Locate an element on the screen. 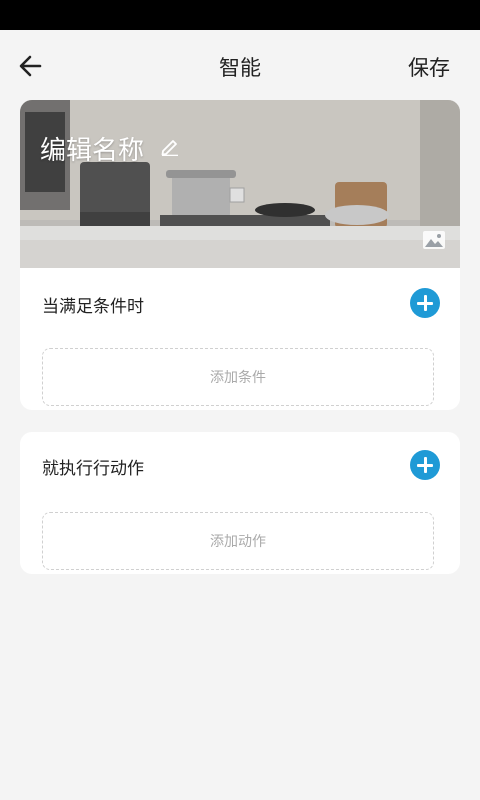 This screenshot has width=480, height=800. add-action-slot: 添加动作 is located at coordinates (238, 541).